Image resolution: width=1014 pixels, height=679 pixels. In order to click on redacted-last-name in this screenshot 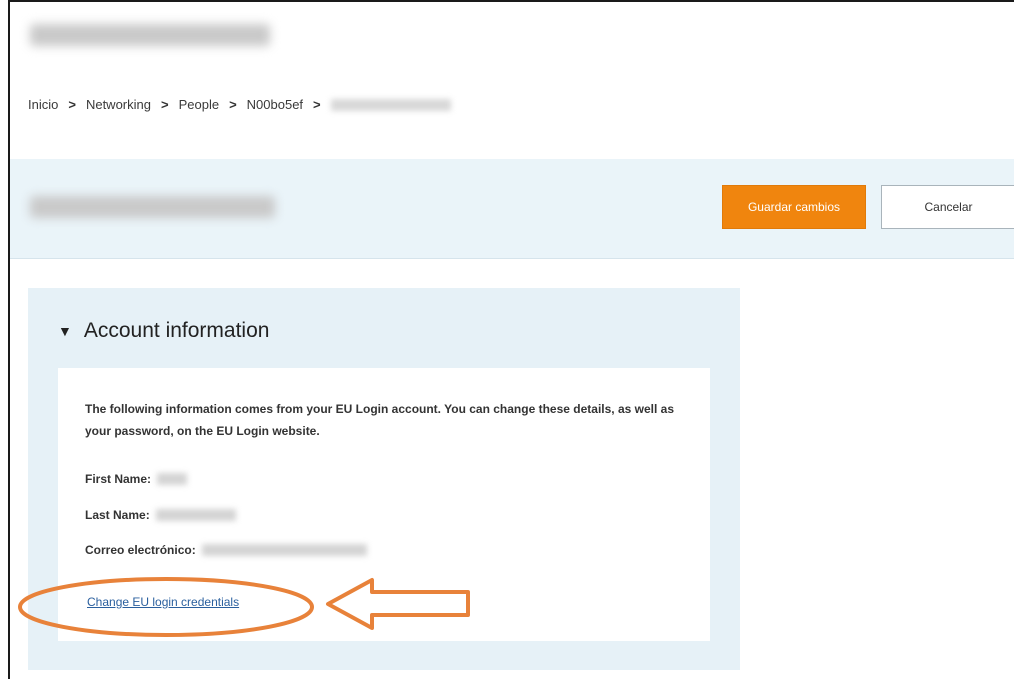, I will do `click(195, 515)`.